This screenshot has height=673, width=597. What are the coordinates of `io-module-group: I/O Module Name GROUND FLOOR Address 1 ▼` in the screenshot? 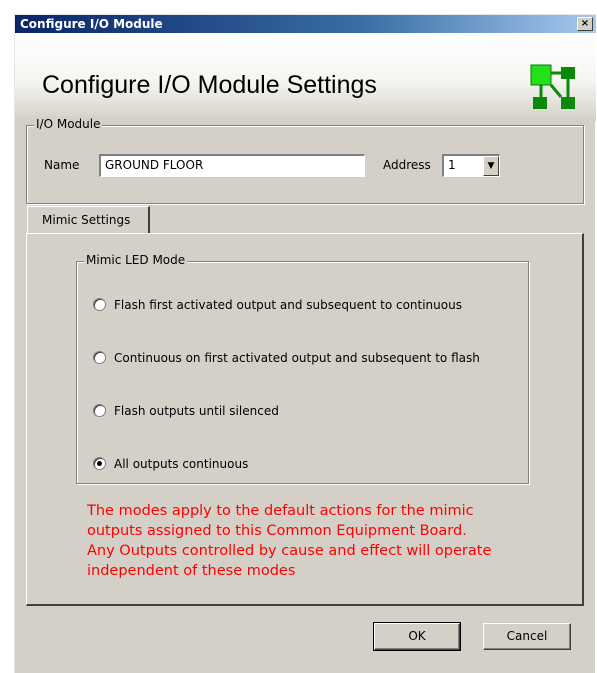 It's located at (305, 160).